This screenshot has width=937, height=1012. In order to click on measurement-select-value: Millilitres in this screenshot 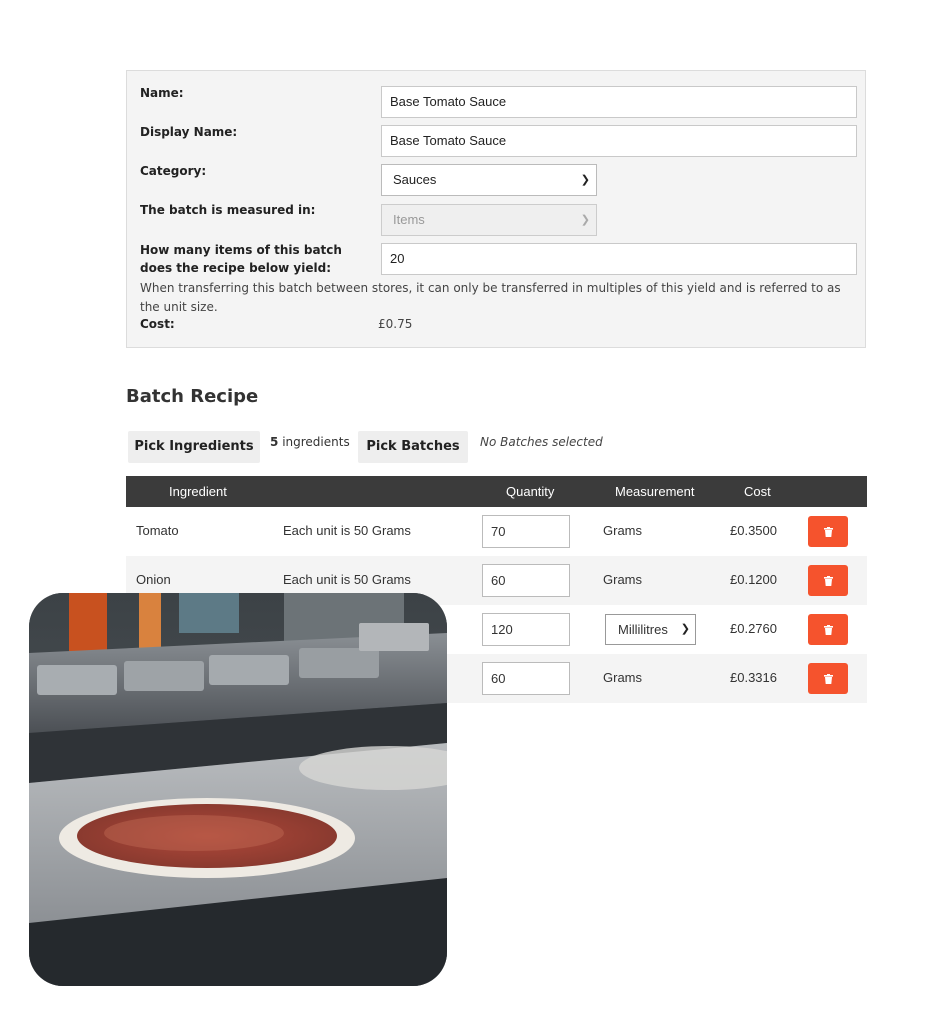, I will do `click(643, 629)`.